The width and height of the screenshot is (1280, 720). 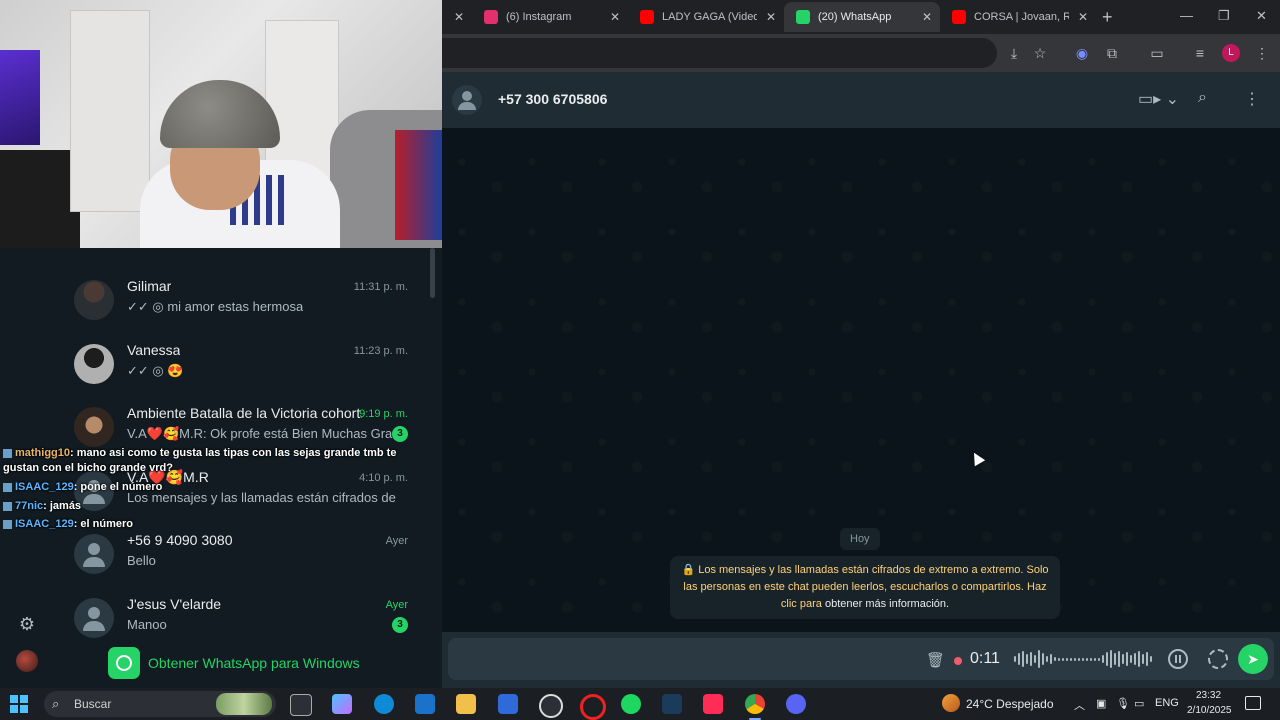 I want to click on send-button: ➤, so click(x=1253, y=659).